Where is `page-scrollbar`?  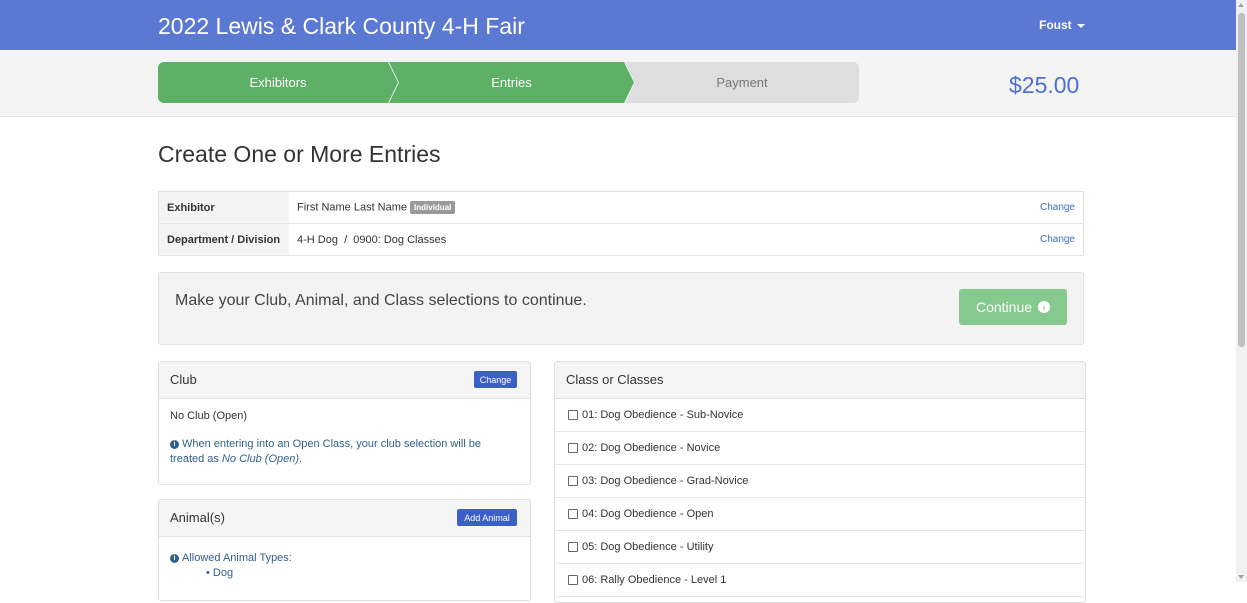
page-scrollbar is located at coordinates (1241, 291).